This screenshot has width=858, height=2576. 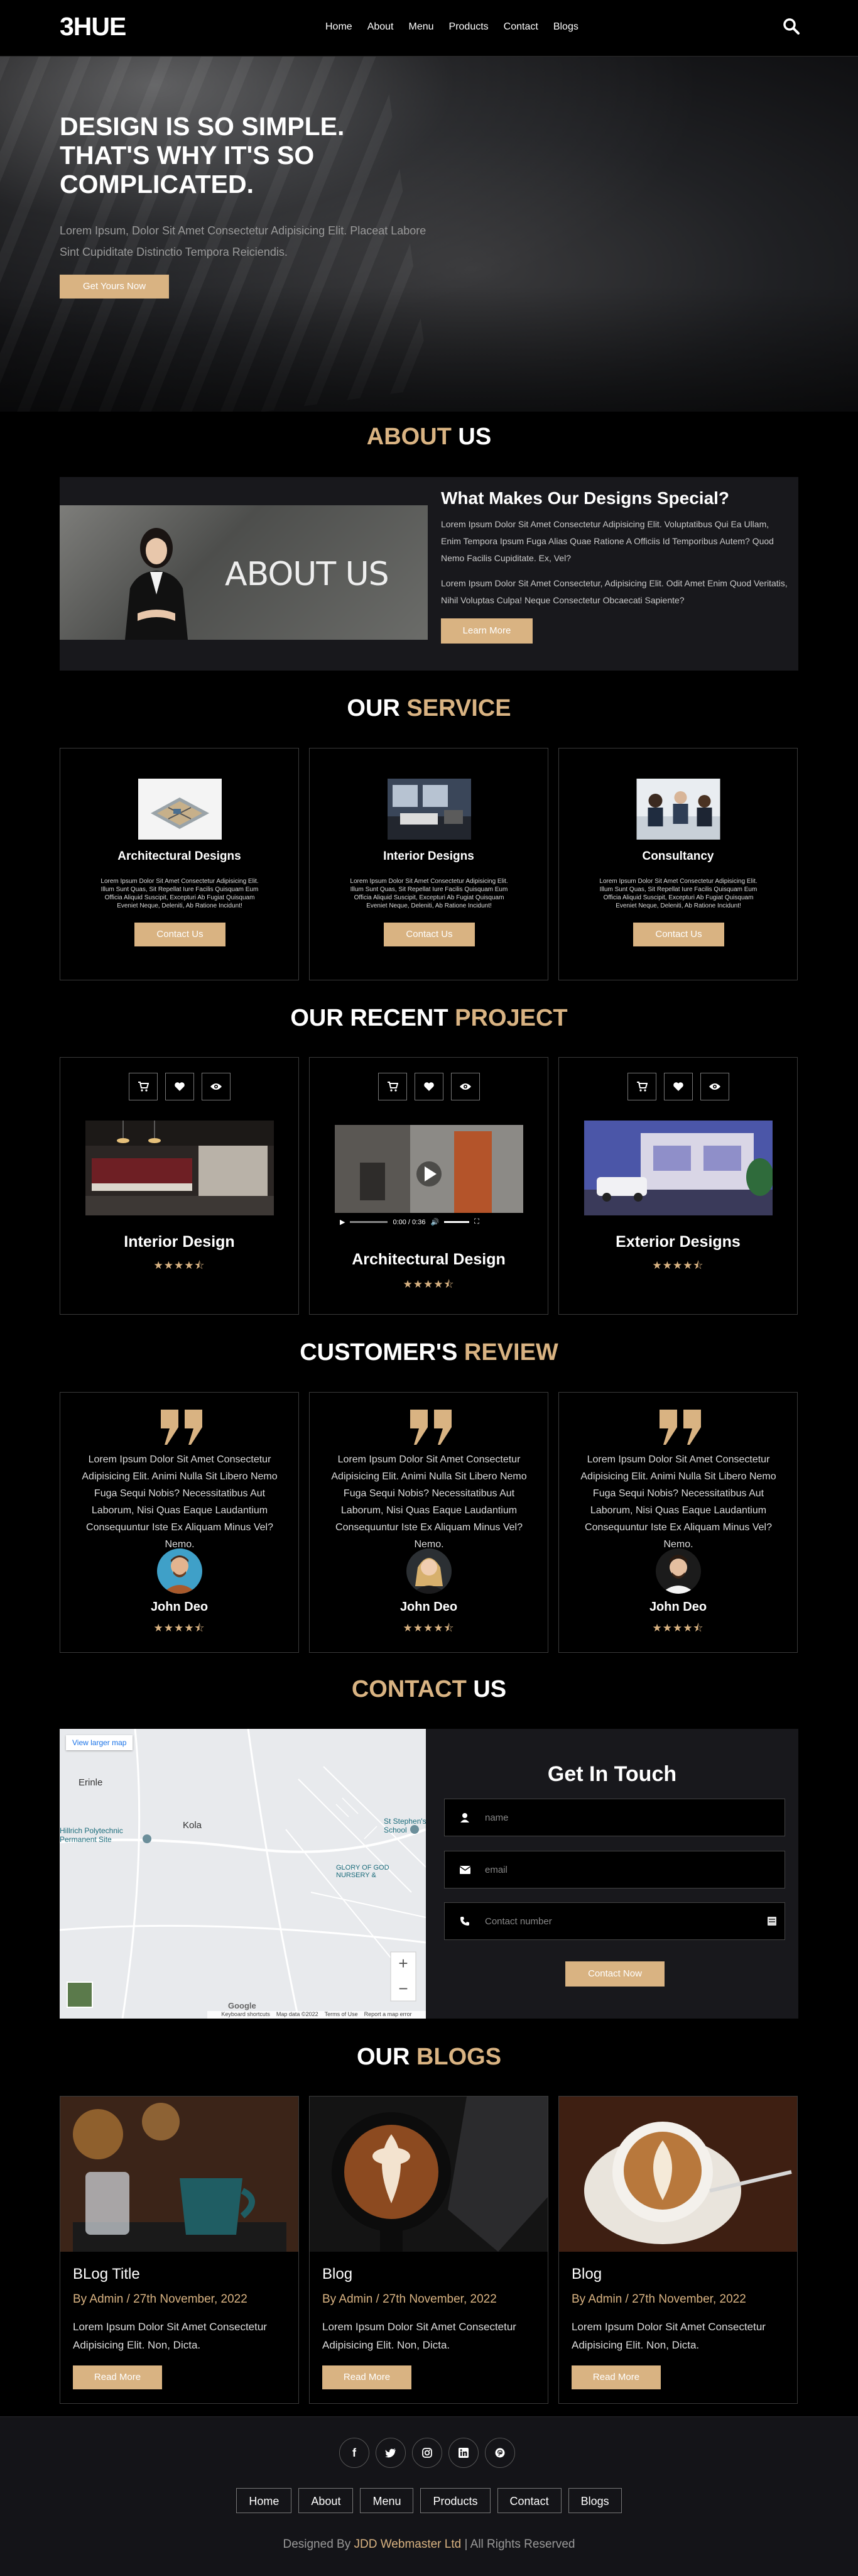 What do you see at coordinates (464, 2453) in the screenshot?
I see `linkedin-icon` at bounding box center [464, 2453].